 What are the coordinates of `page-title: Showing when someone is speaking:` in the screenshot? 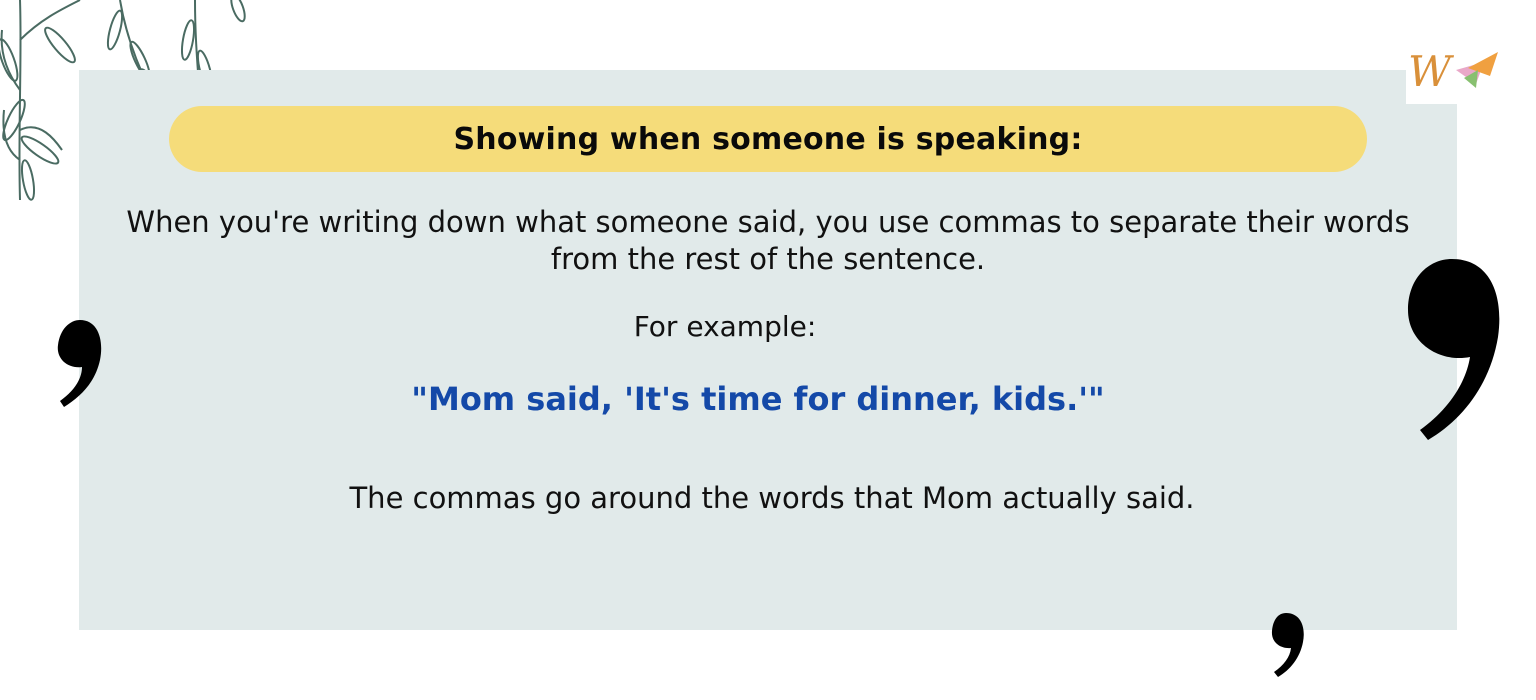 It's located at (768, 139).